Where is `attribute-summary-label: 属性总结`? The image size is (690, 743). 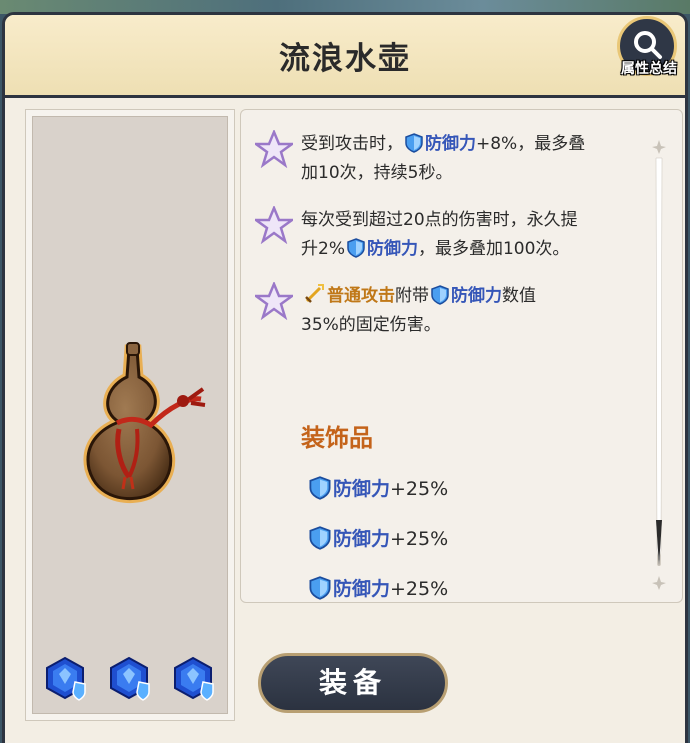
attribute-summary-label: 属性总结 is located at coordinates (649, 68).